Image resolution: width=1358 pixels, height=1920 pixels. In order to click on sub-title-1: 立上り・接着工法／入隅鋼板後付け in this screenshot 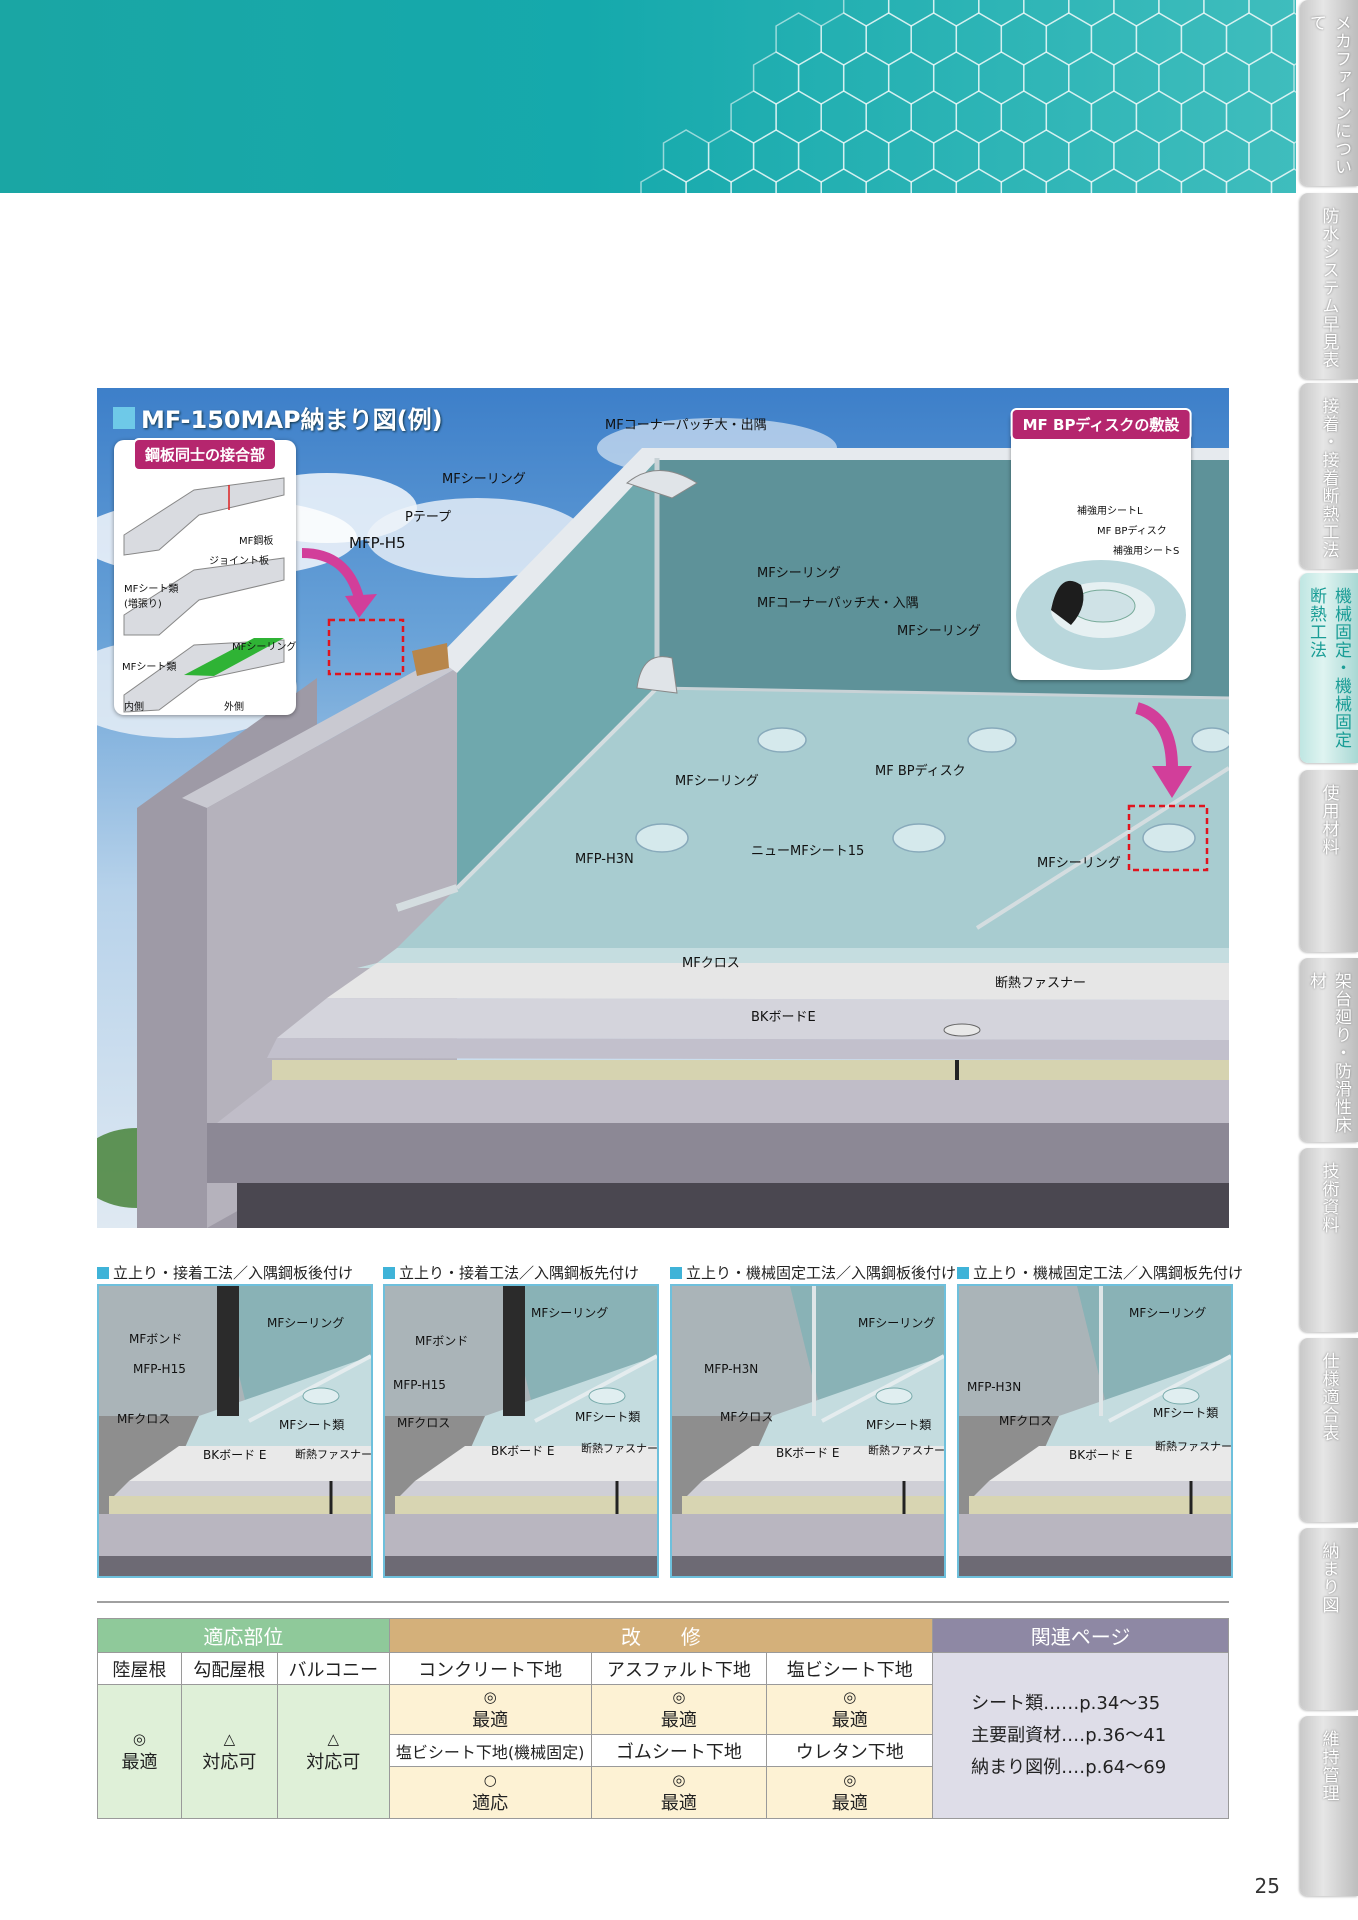, I will do `click(225, 1272)`.